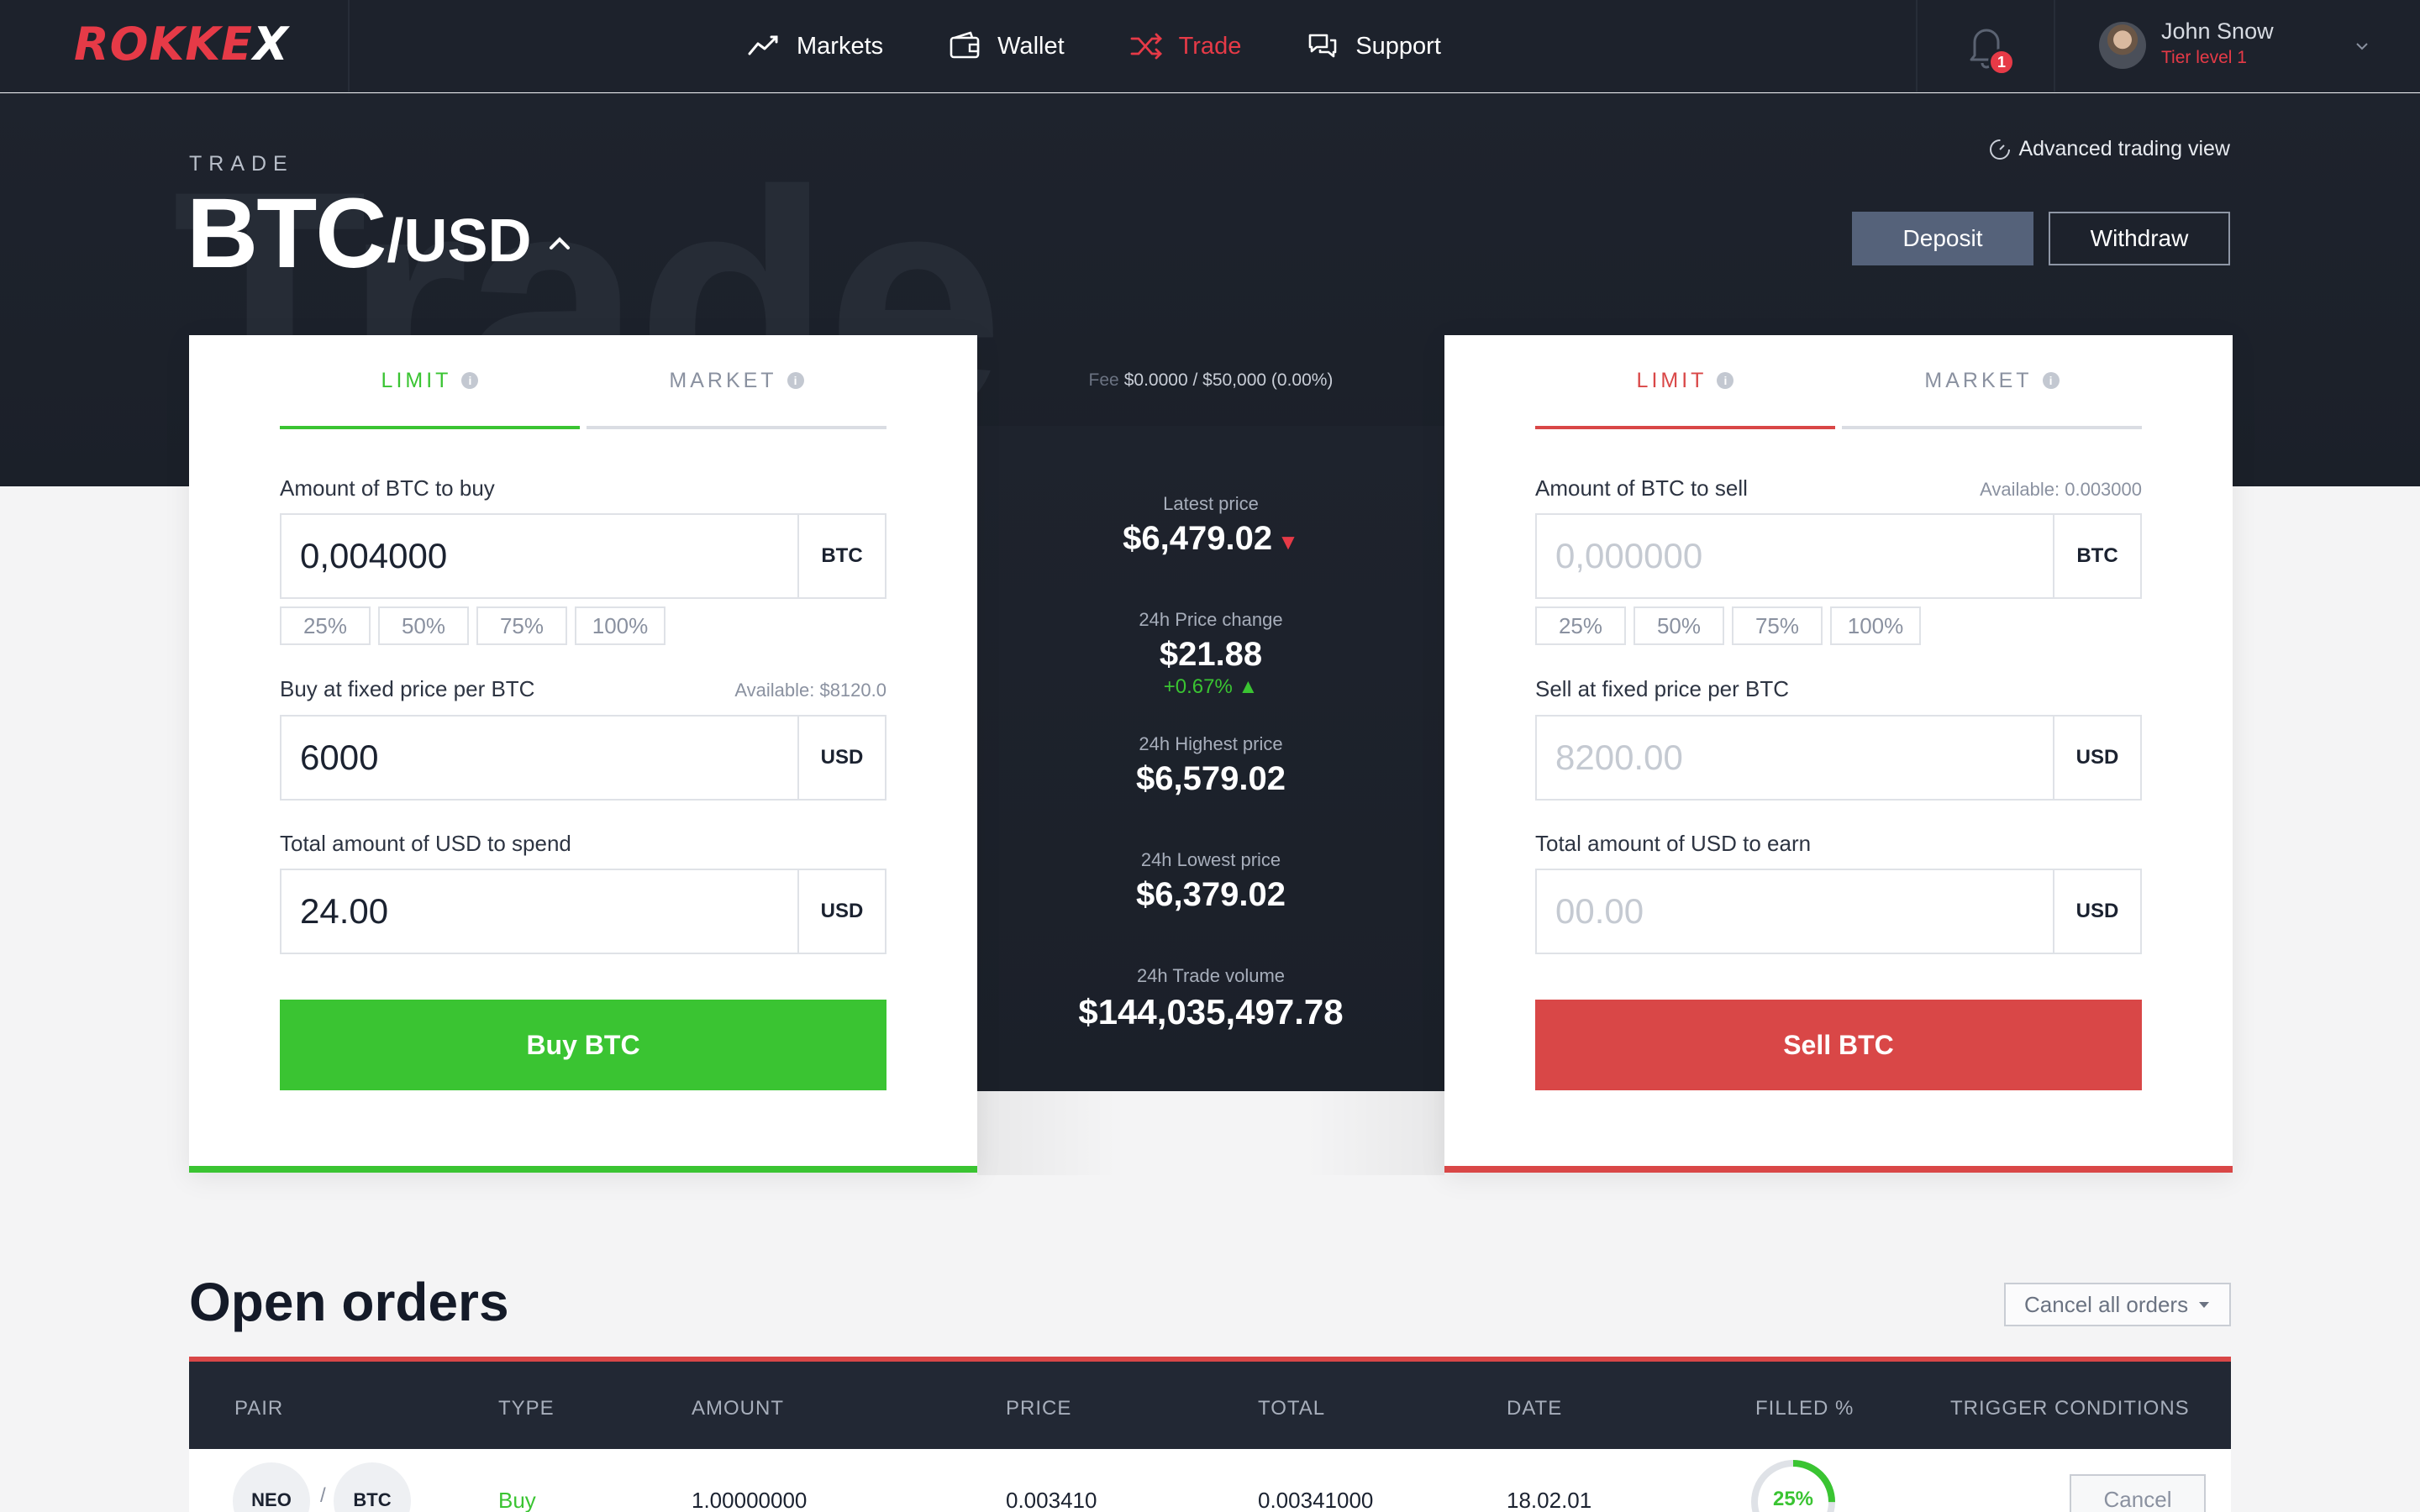 This screenshot has height=1512, width=2420. I want to click on nav-label-trade: Trade, so click(1210, 46).